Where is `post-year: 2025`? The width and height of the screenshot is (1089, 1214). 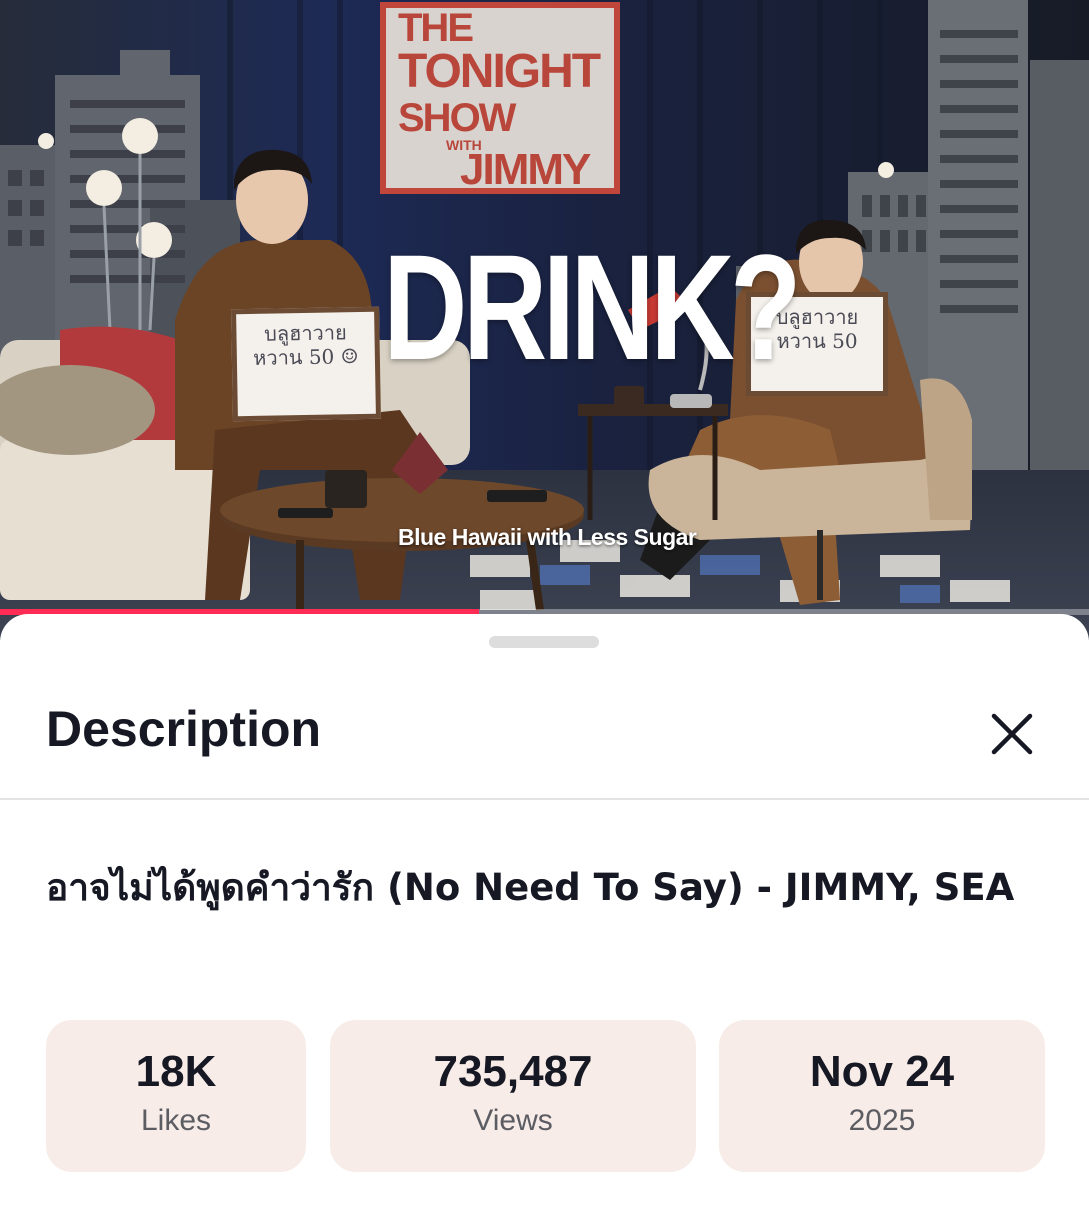 post-year: 2025 is located at coordinates (882, 1120).